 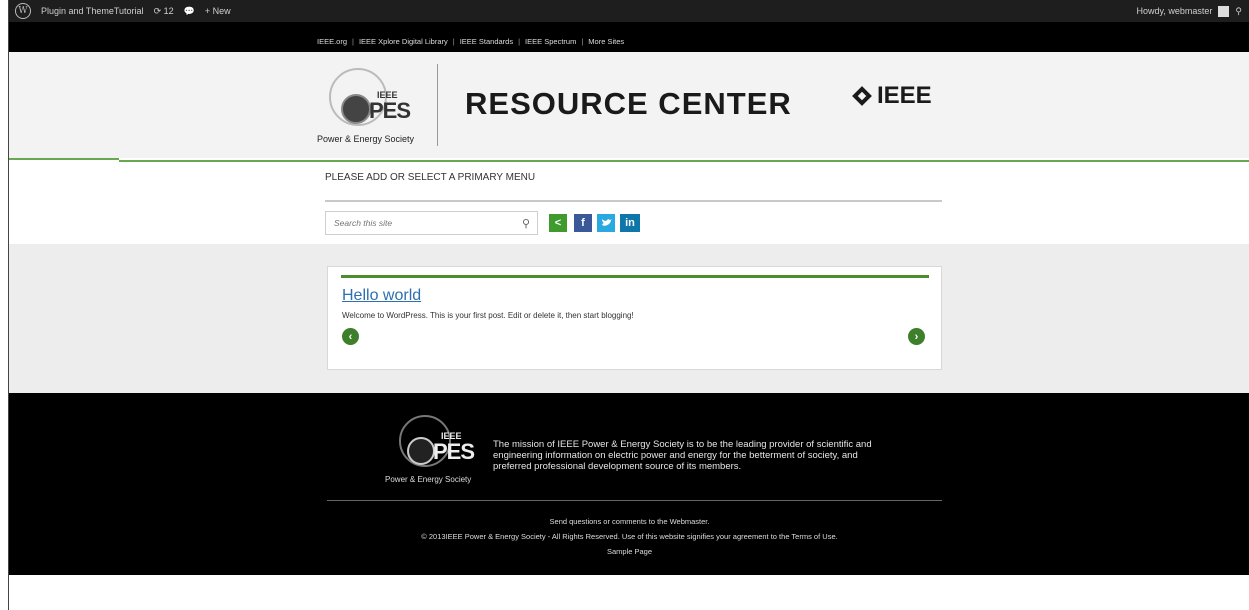 I want to click on facebook-icon: f, so click(x=583, y=223).